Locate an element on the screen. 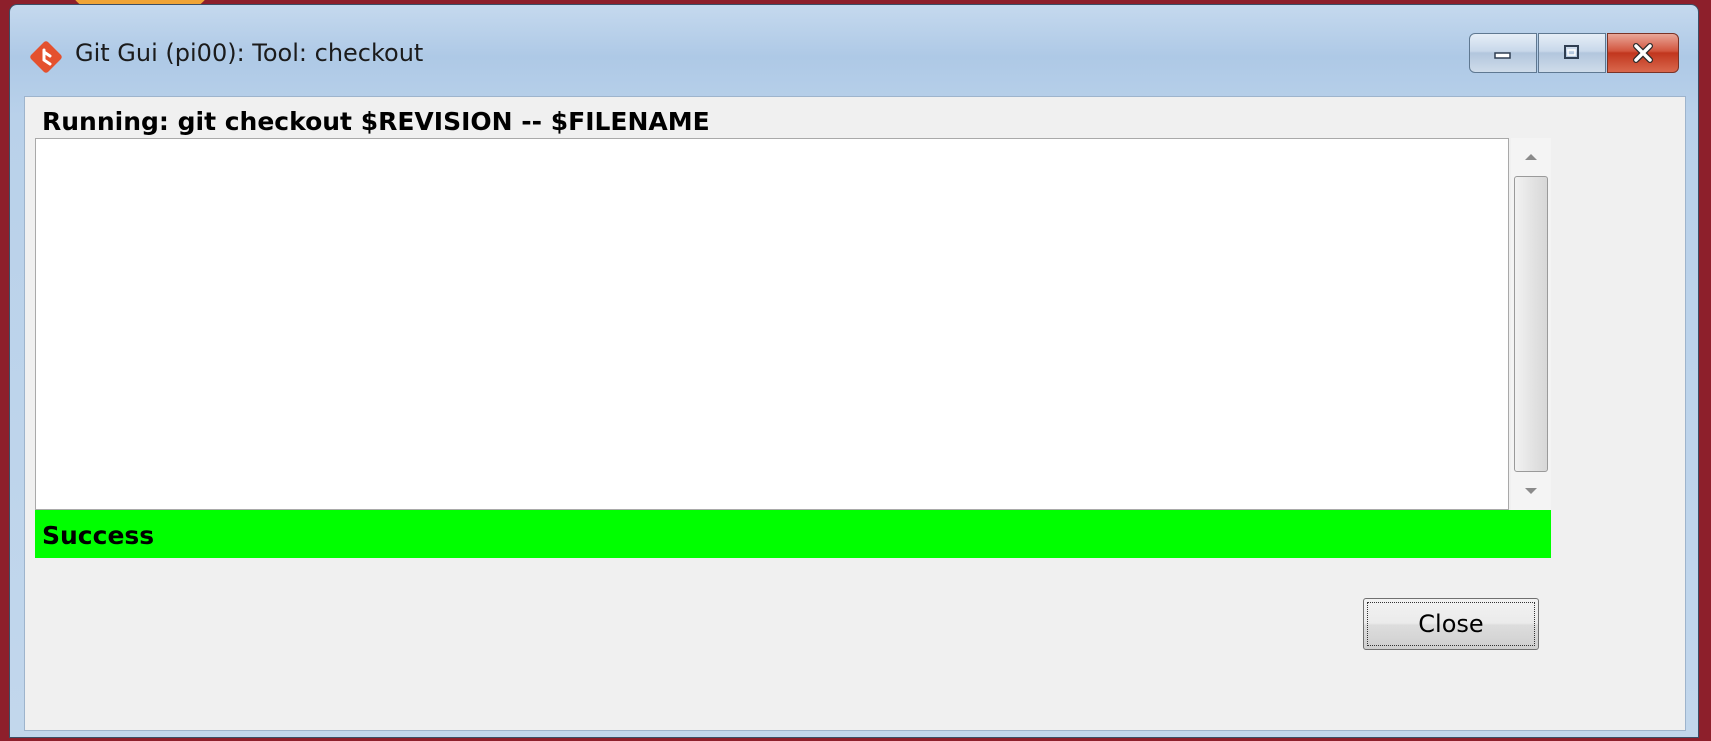  status-bar: Success is located at coordinates (793, 534).